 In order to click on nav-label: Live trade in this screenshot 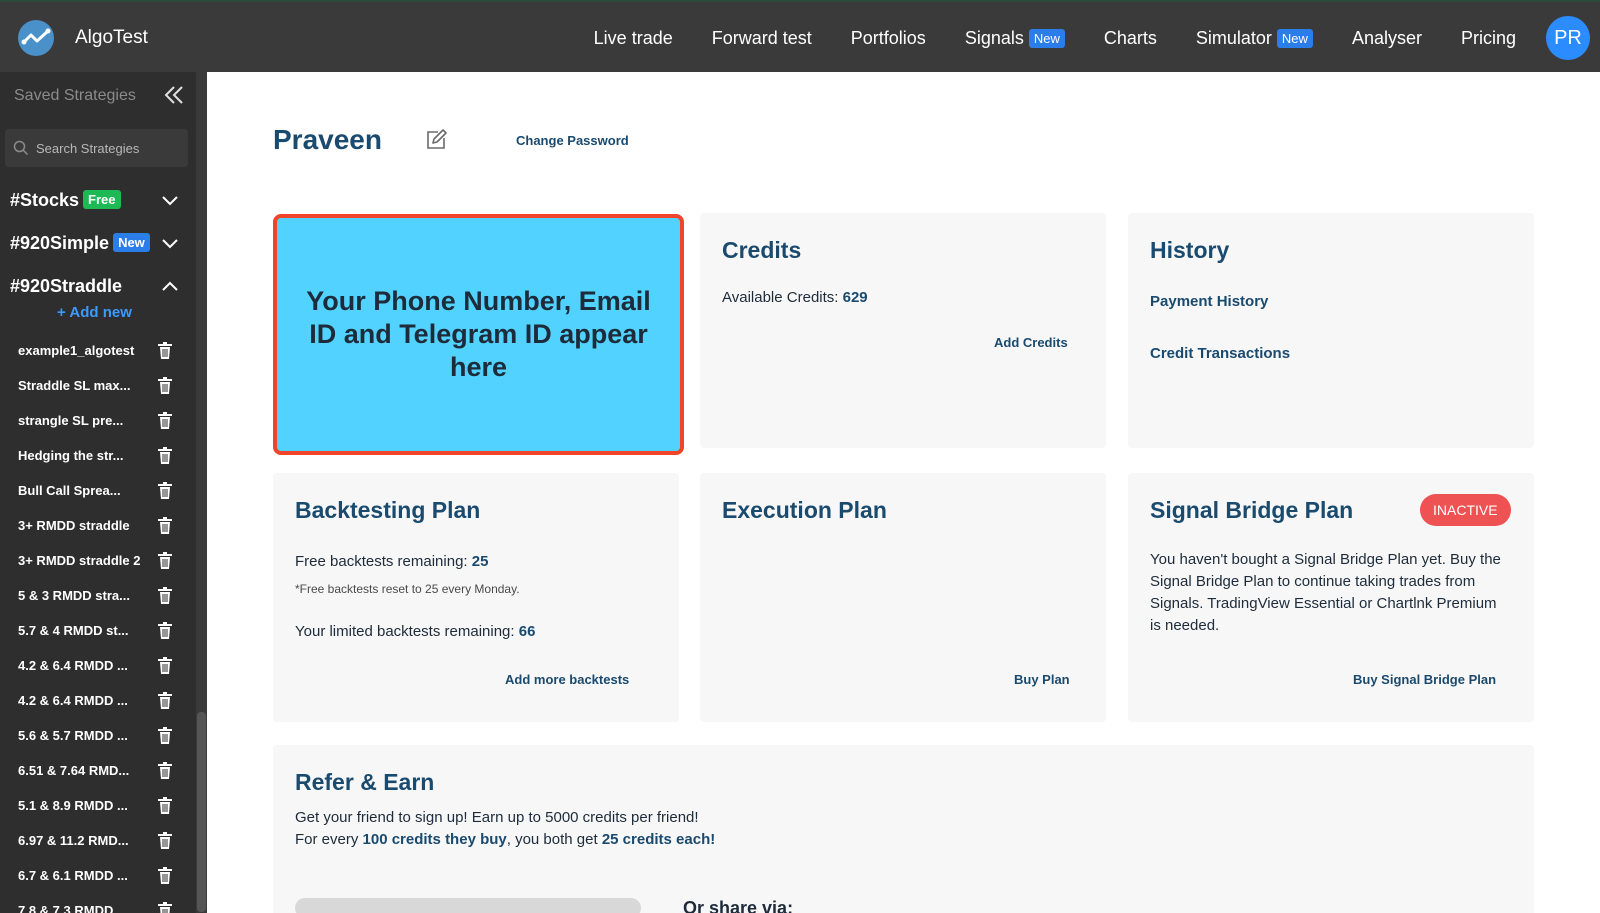, I will do `click(633, 37)`.